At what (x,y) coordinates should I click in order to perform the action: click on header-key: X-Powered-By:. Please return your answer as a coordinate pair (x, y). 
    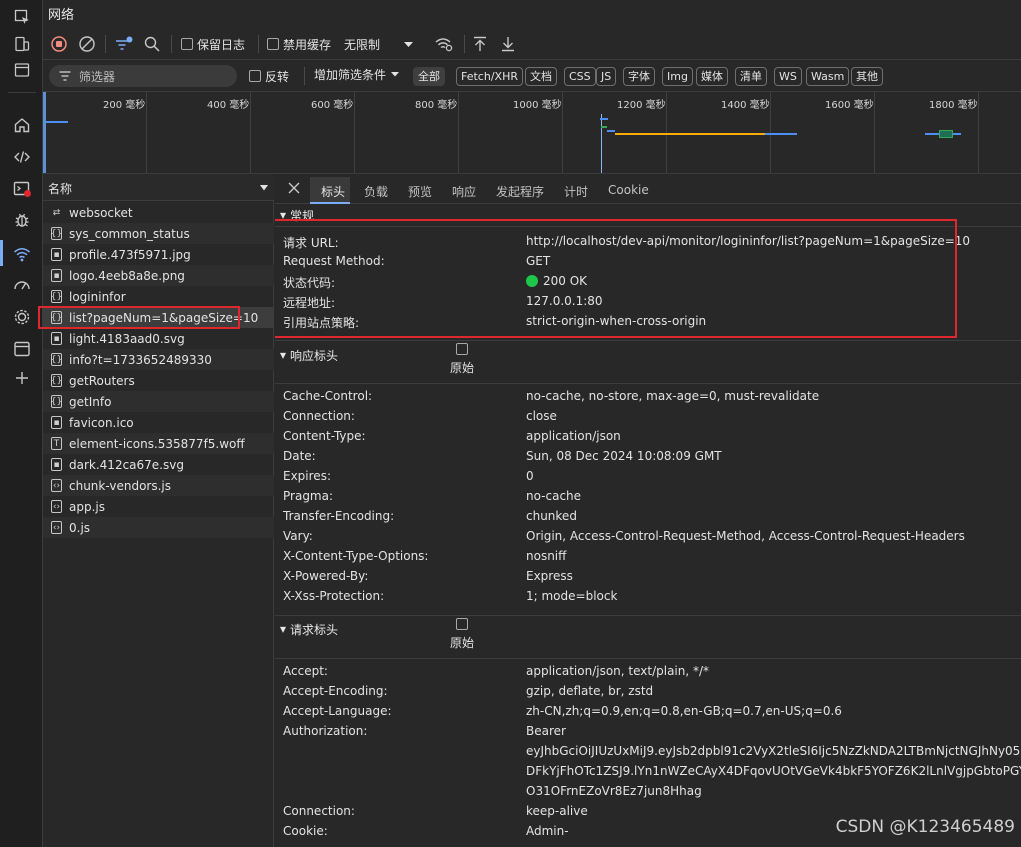
    Looking at the image, I should click on (326, 576).